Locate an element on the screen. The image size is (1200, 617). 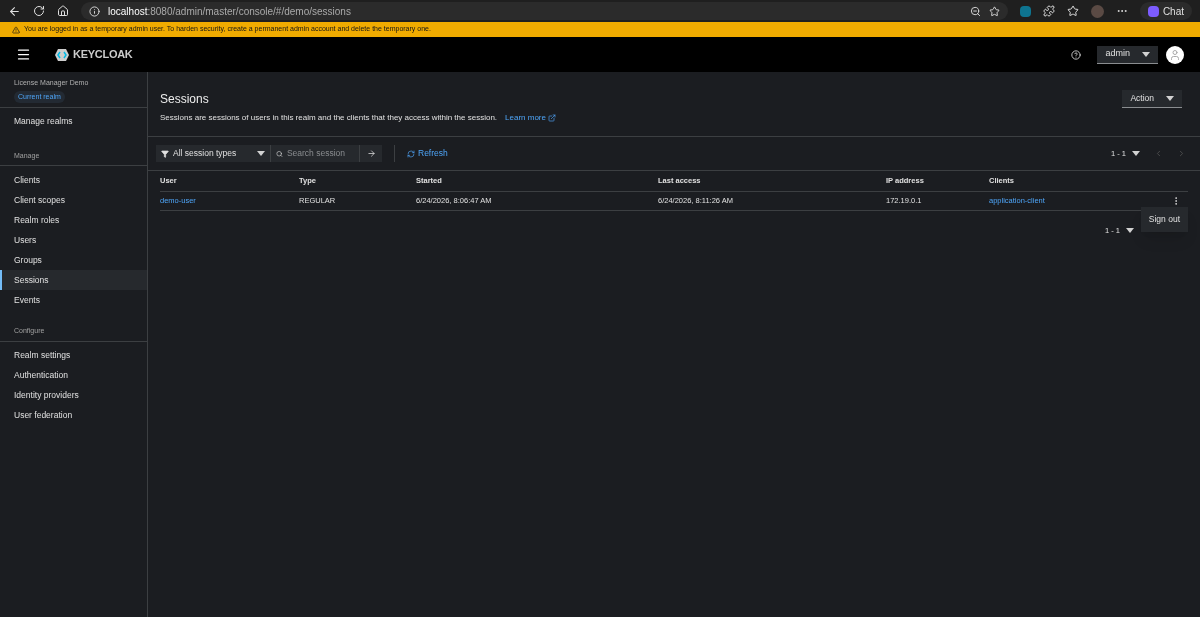
avatar-icon is located at coordinates (1175, 54).